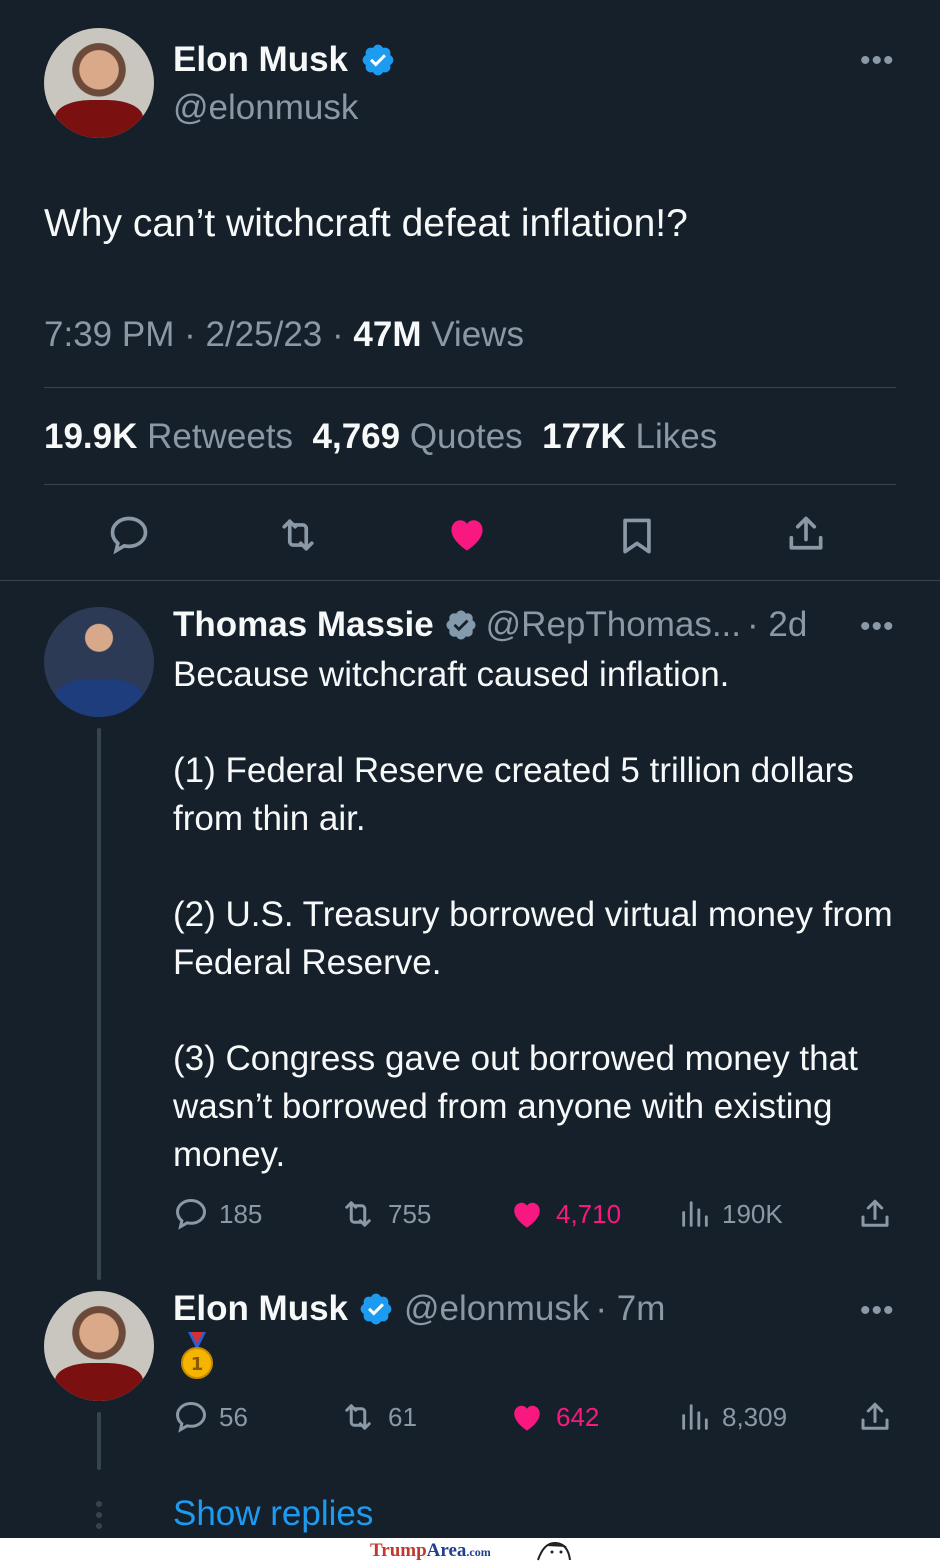  Describe the element at coordinates (630, 1308) in the screenshot. I see `reply-age: · 7m` at that location.